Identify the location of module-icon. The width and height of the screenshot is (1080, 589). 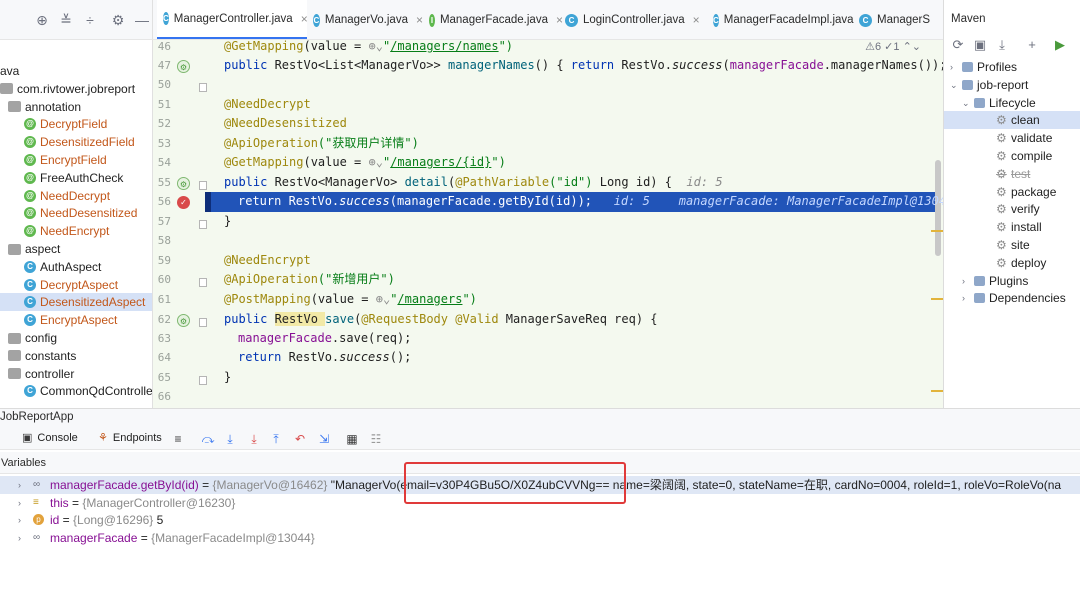
(979, 102).